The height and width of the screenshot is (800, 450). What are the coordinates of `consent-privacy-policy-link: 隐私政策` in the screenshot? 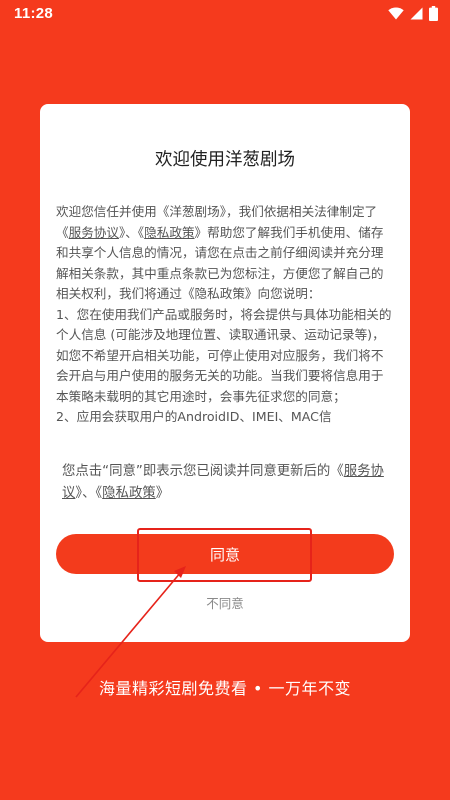 It's located at (129, 493).